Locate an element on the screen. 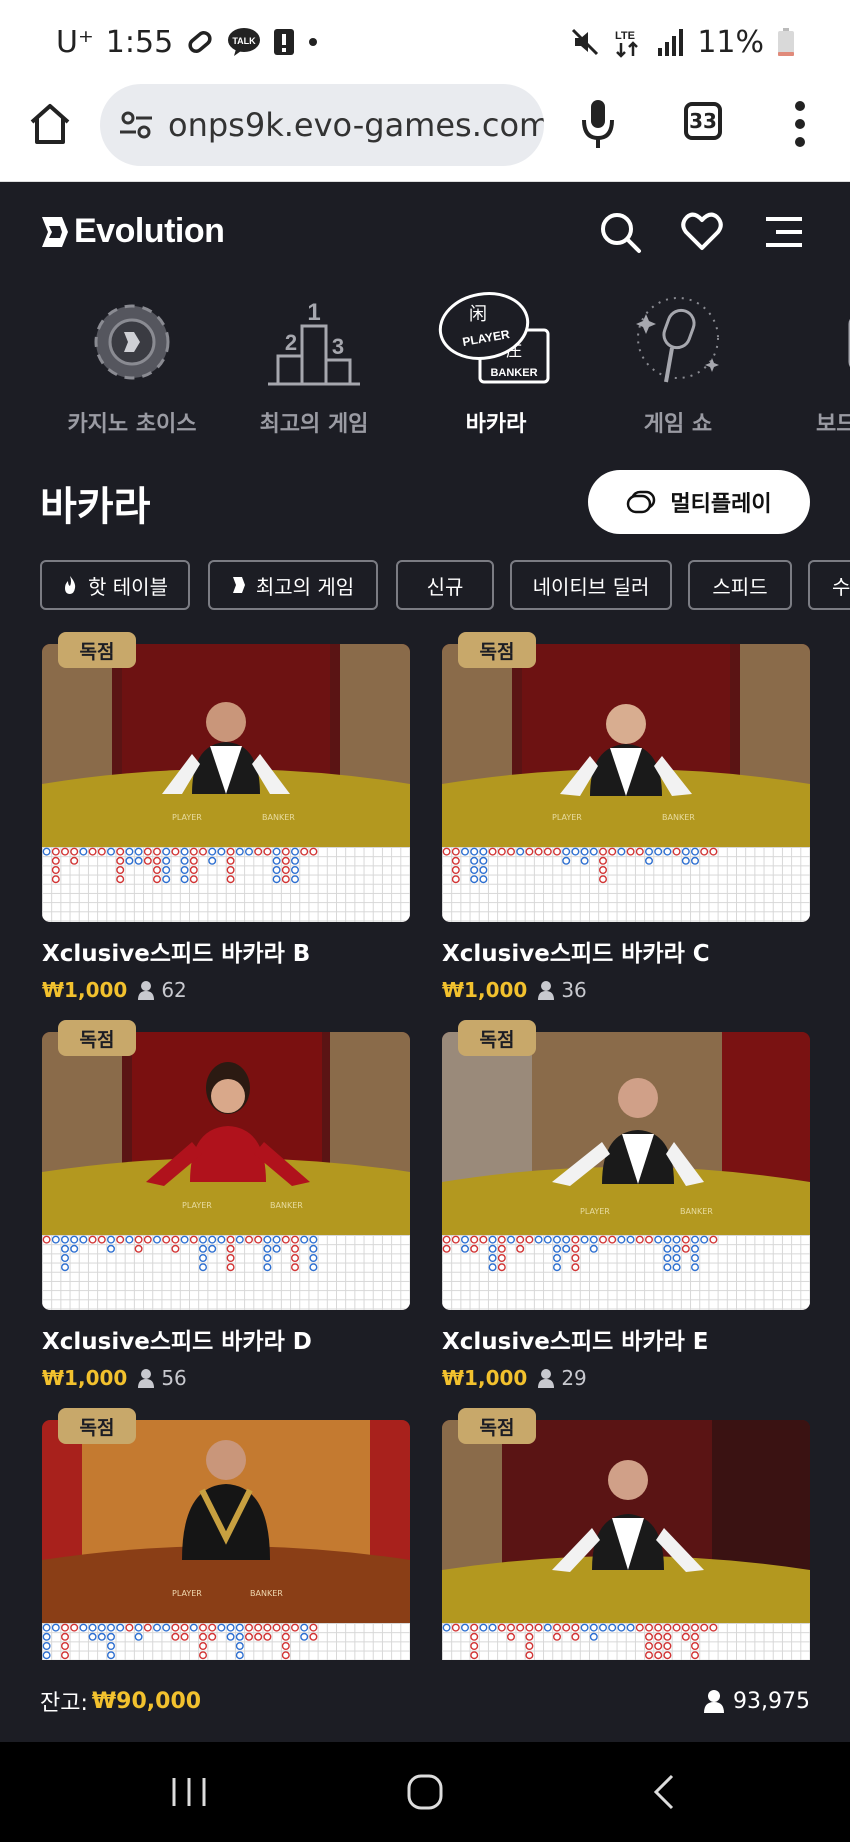 Image resolution: width=850 pixels, height=1842 pixels. url-text: onps9k.evo-games.com is located at coordinates (356, 125).